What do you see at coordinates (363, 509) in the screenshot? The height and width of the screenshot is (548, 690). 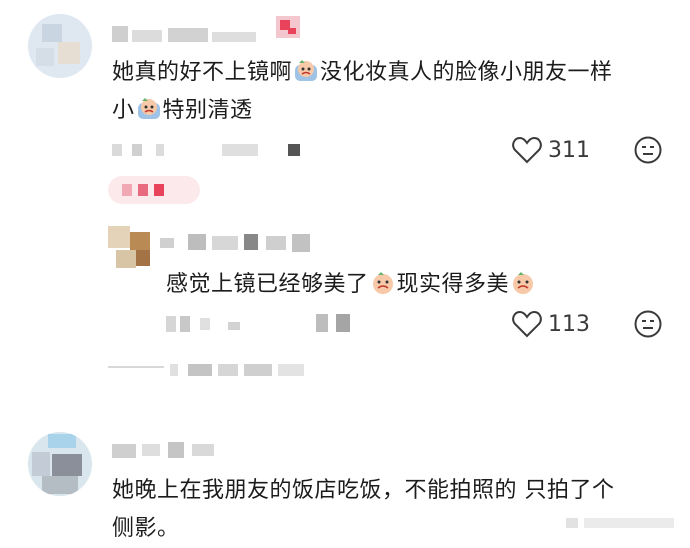 I see `comment-text: 她晚上在我朋友的饭店吃饭，不能拍照的 只拍了个 侧影。` at bounding box center [363, 509].